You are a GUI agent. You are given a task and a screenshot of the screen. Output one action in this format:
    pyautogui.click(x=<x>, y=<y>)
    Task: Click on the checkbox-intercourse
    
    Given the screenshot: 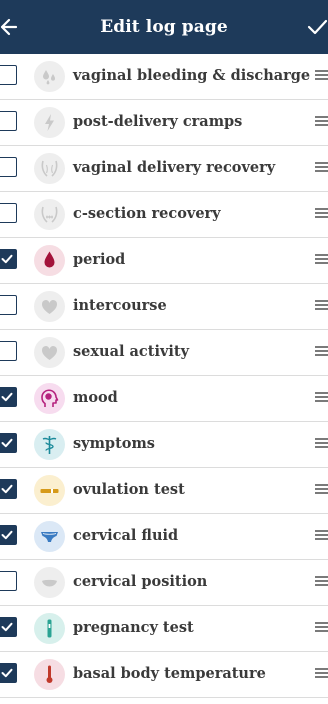 What is the action you would take?
    pyautogui.click(x=8, y=305)
    